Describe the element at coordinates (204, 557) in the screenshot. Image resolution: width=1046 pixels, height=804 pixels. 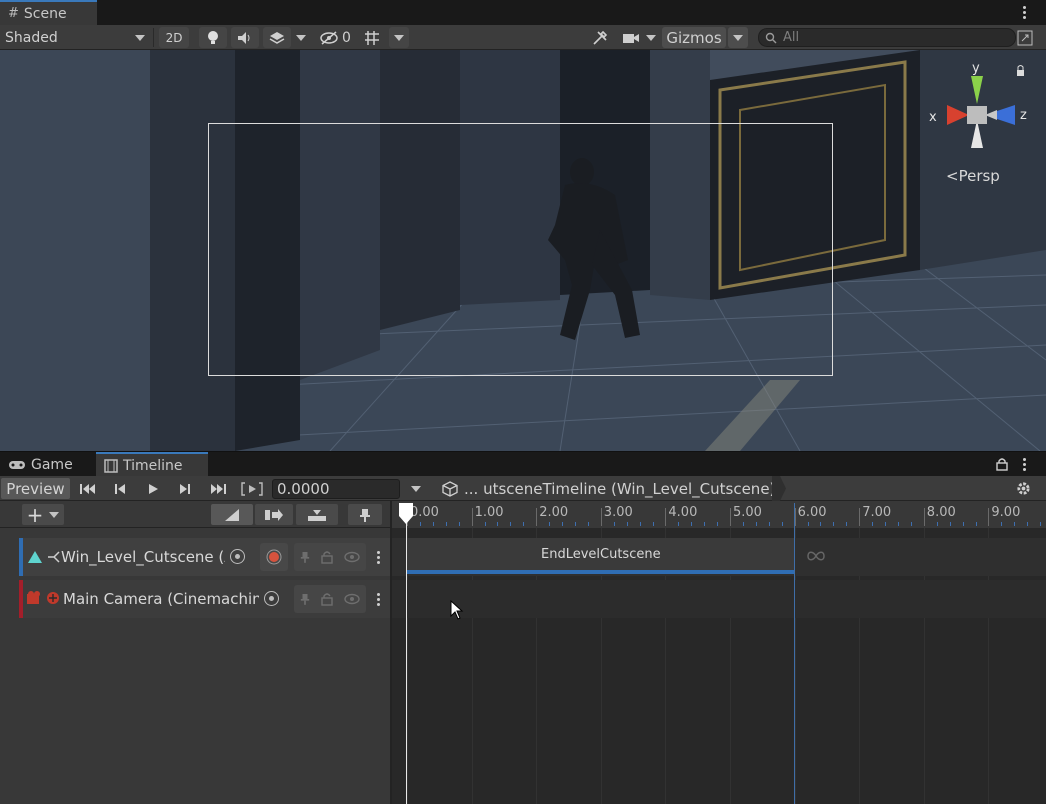
I see `track-row-activation: Win_Level_Cutscene (A` at that location.